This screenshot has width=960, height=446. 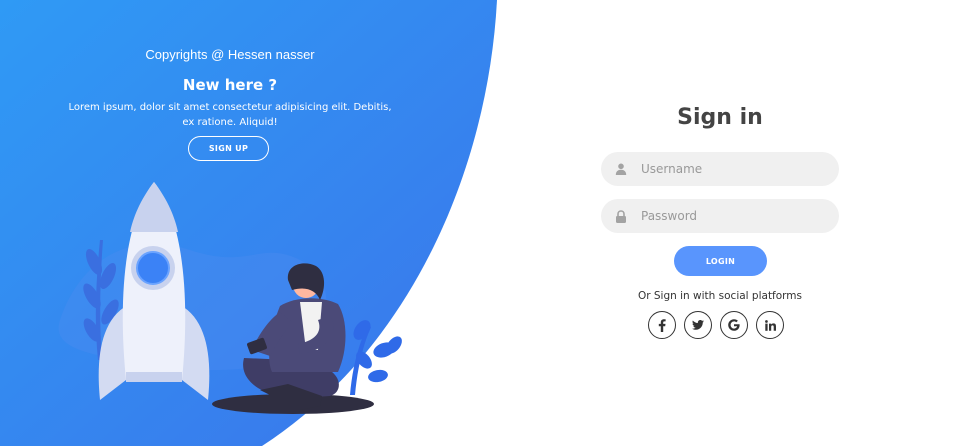 I want to click on login-button: LOGIN, so click(x=720, y=261).